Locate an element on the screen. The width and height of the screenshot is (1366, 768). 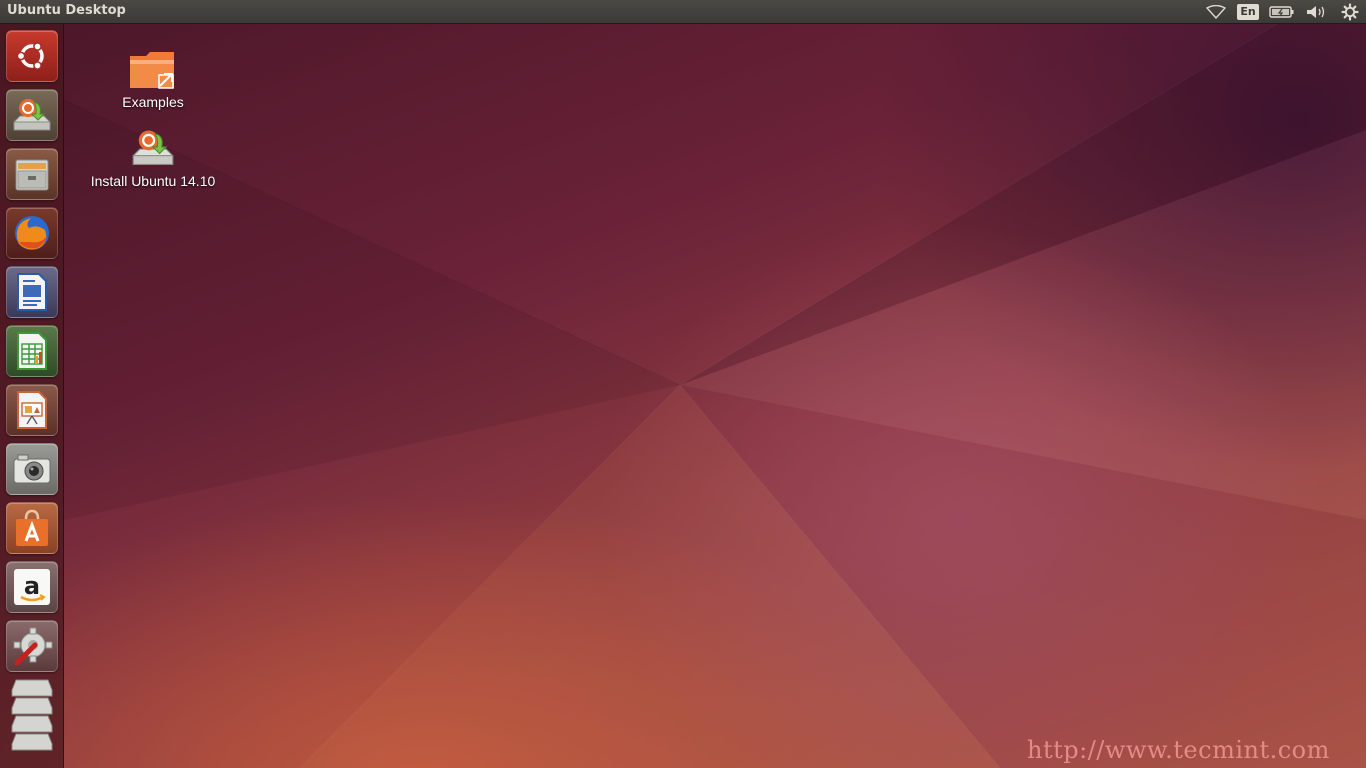
keyboard-layout-label: En is located at coordinates (1248, 12).